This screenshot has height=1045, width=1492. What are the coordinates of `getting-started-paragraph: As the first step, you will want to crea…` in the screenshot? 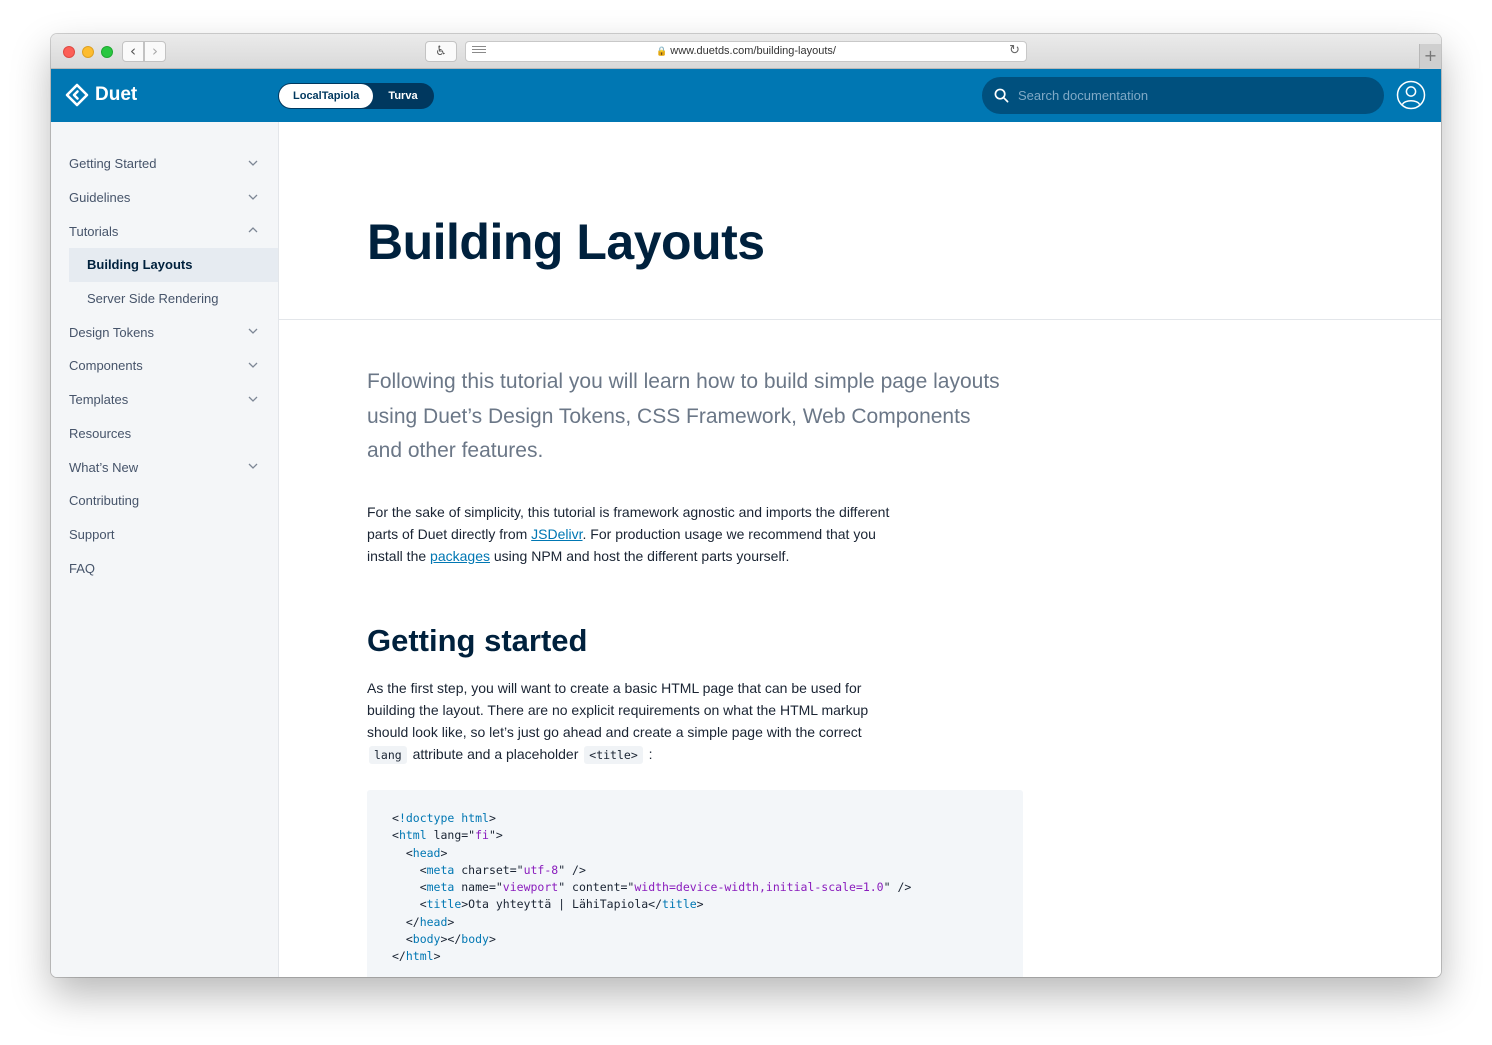 It's located at (637, 721).